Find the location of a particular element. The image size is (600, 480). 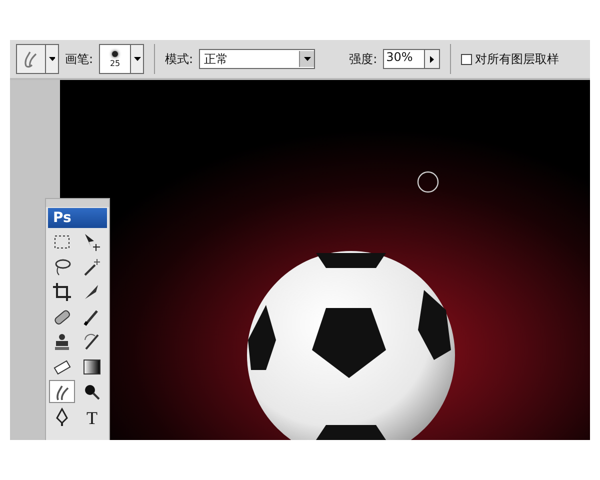

checkbox-label: 对所有图层取样 is located at coordinates (517, 59).